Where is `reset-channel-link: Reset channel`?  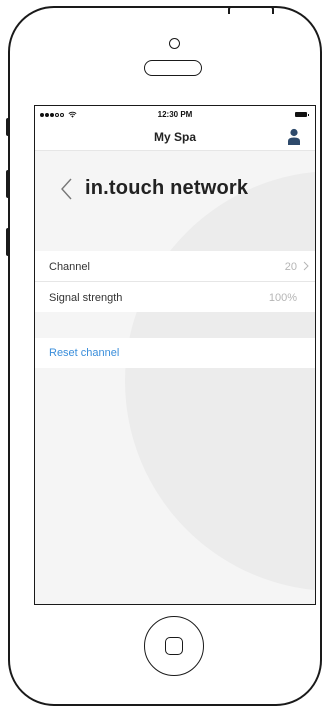
reset-channel-link: Reset channel is located at coordinates (84, 353).